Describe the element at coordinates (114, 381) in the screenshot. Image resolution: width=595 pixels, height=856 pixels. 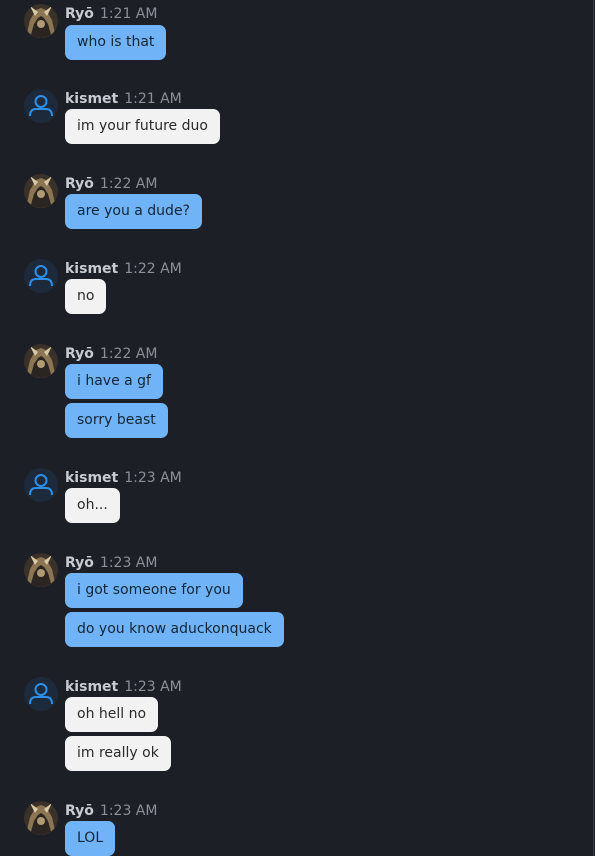
I see `message-bubble: i have a gf` at that location.